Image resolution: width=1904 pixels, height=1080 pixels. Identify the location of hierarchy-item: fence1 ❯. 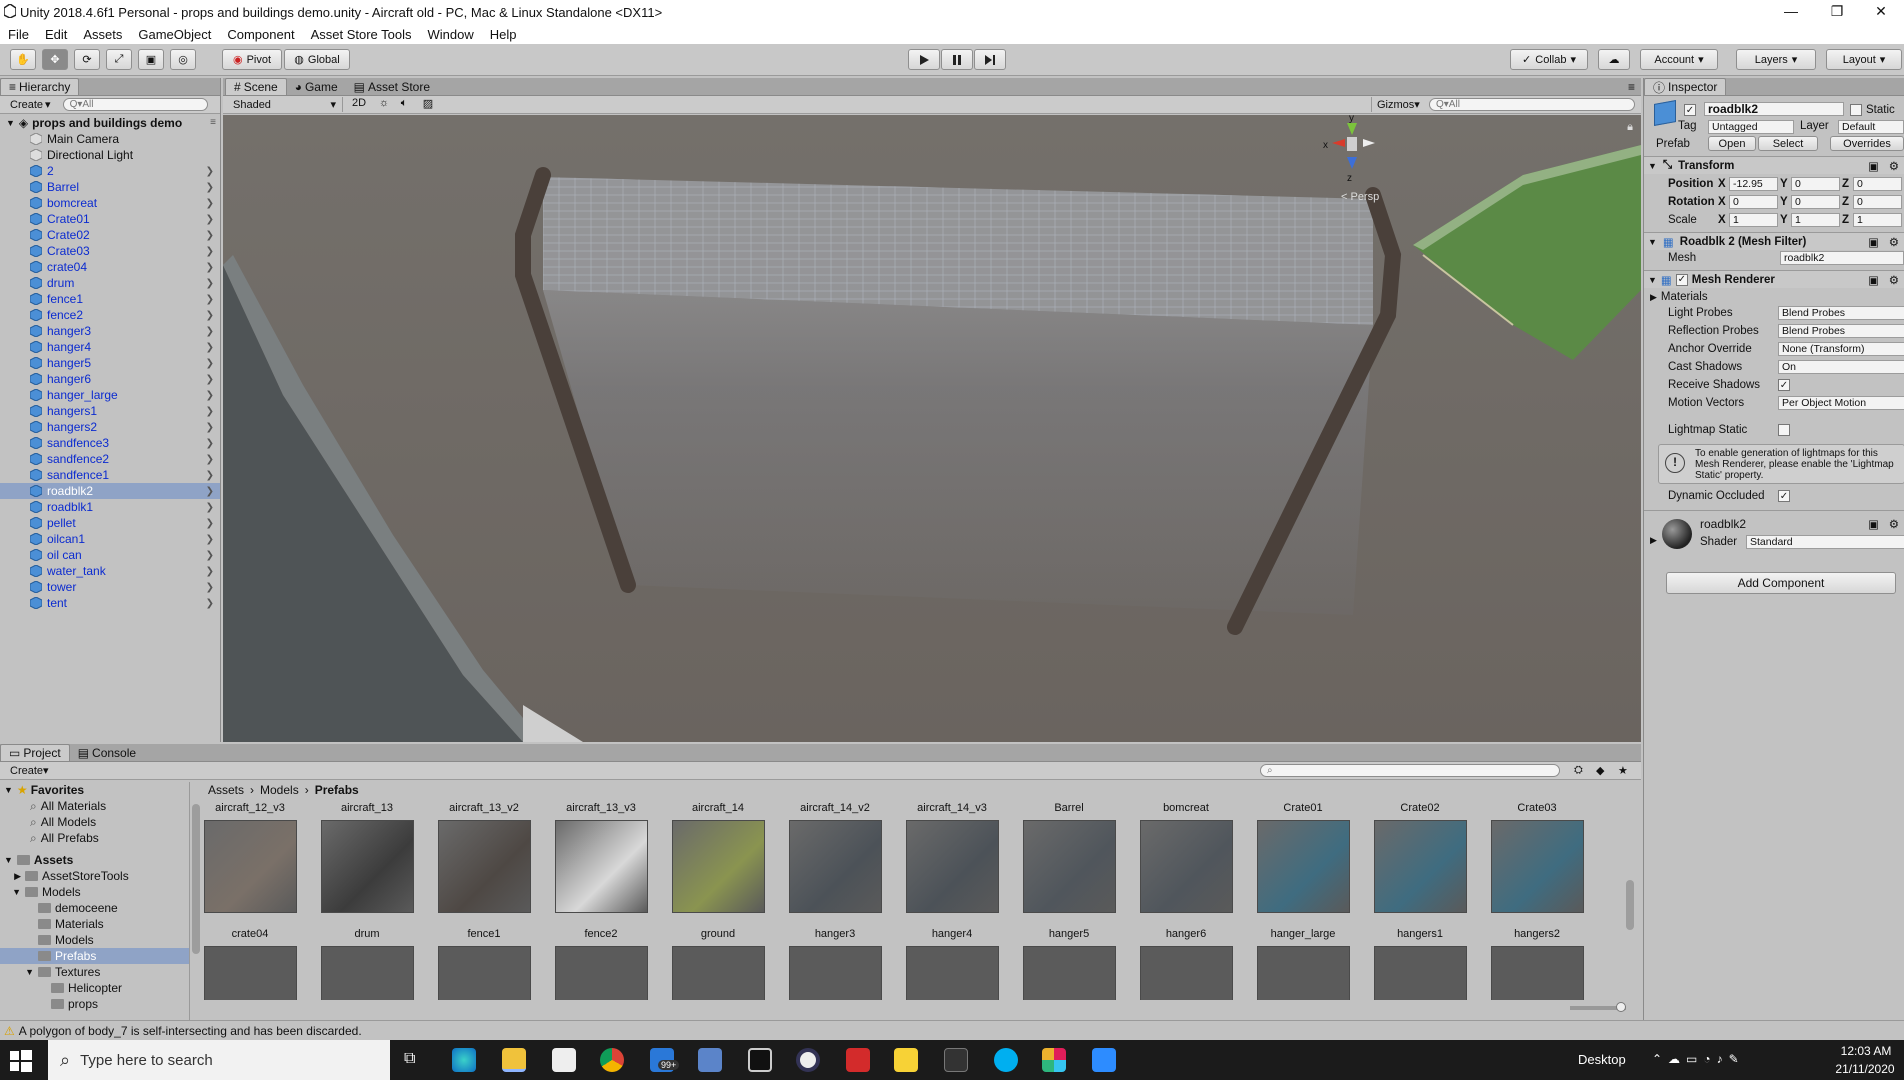
(110, 299).